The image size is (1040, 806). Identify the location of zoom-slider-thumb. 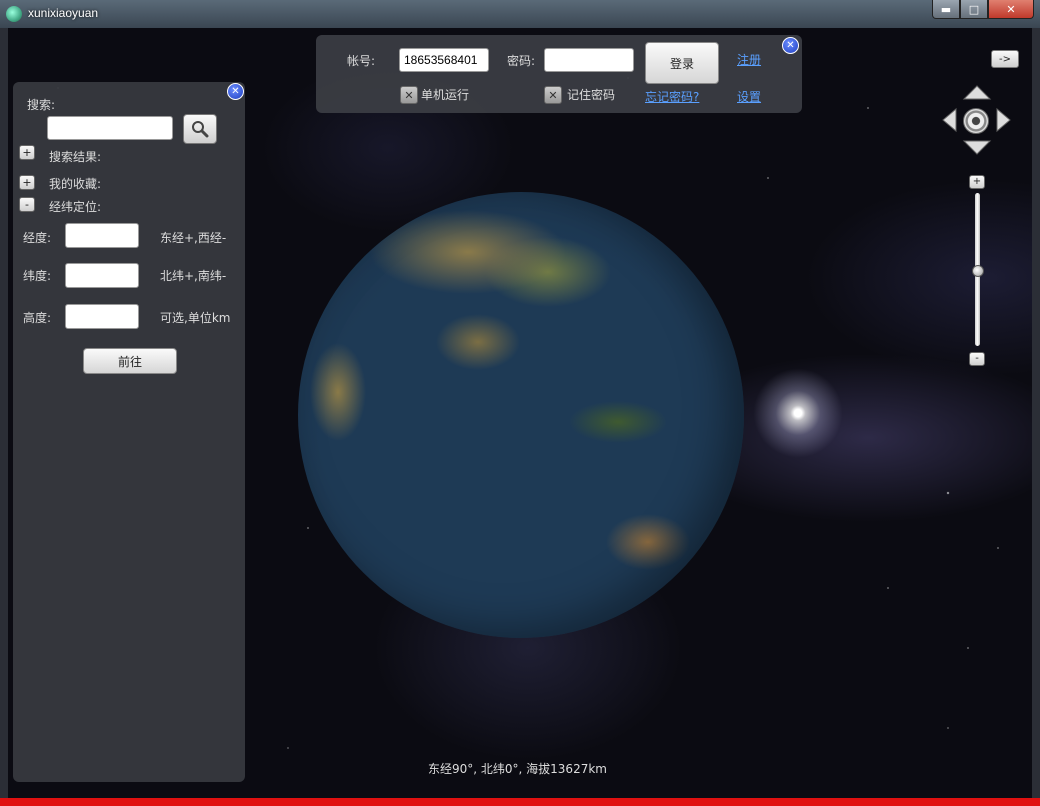
(978, 270).